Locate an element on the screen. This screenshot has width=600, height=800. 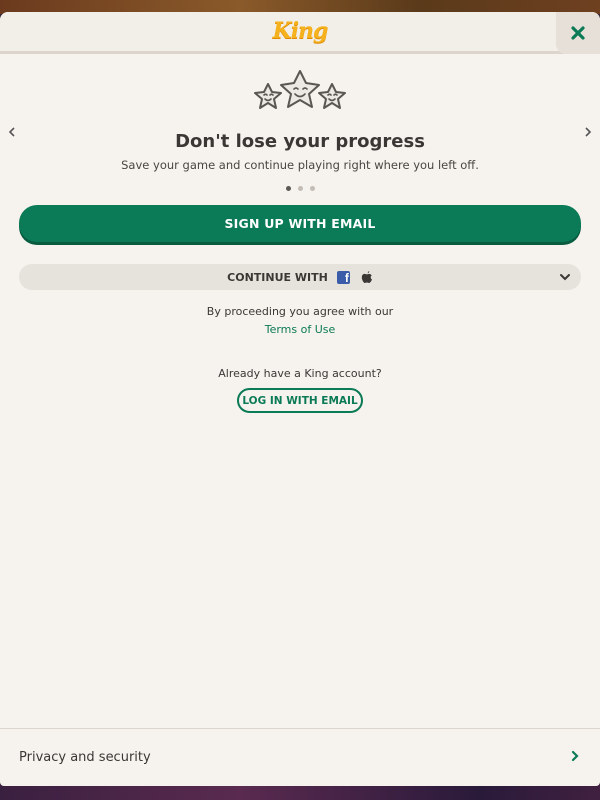
chevron-right-icon is located at coordinates (575, 756).